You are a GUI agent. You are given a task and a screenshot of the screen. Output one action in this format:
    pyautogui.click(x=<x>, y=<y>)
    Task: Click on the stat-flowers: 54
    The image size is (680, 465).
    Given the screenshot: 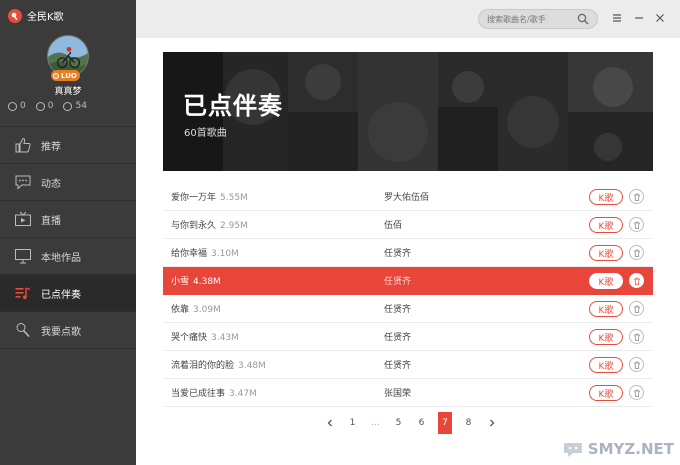 What is the action you would take?
    pyautogui.click(x=75, y=106)
    